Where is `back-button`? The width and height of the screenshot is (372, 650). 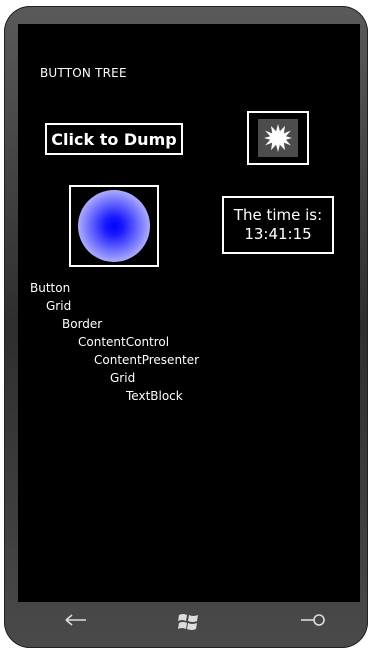 back-button is located at coordinates (76, 622).